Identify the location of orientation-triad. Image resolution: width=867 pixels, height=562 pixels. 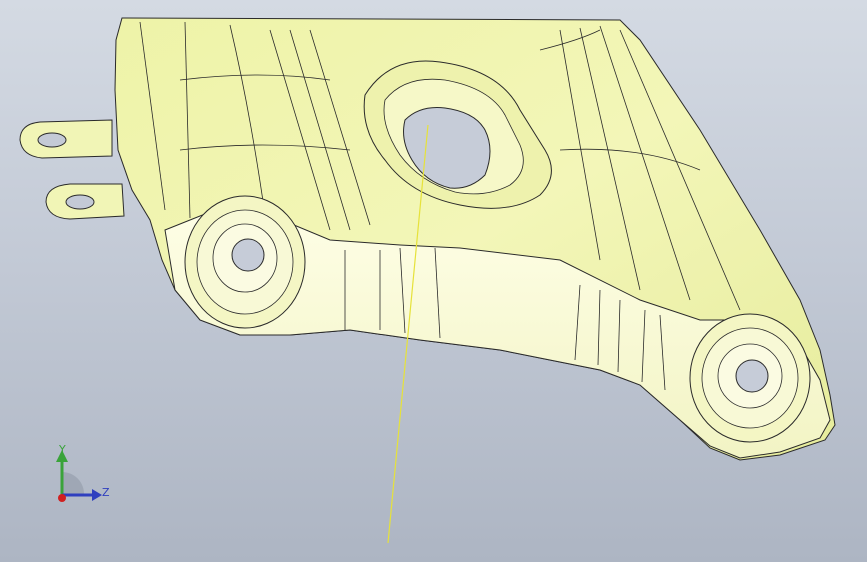
(79, 476).